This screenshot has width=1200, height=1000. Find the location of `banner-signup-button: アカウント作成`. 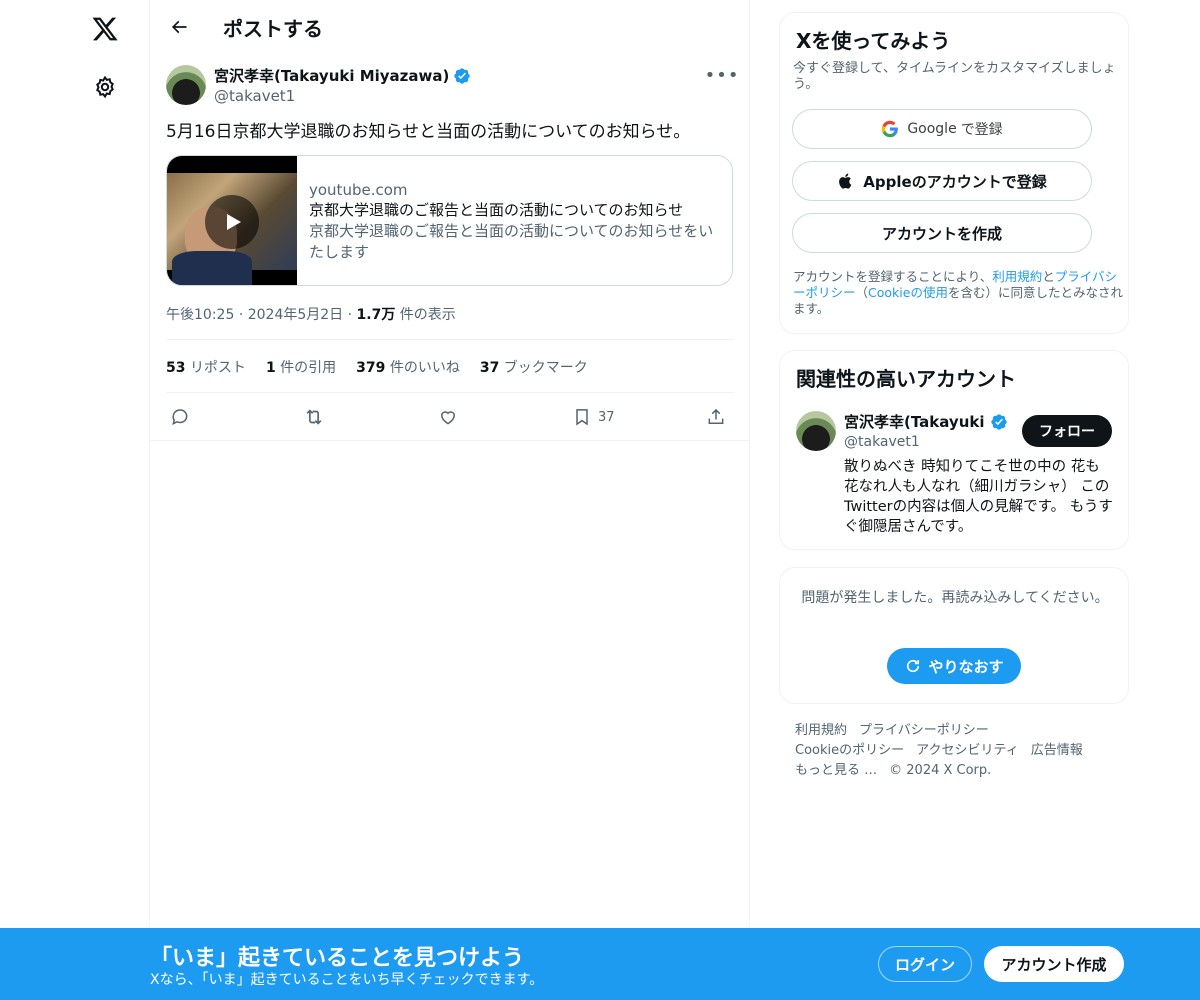

banner-signup-button: アカウント作成 is located at coordinates (1054, 964).